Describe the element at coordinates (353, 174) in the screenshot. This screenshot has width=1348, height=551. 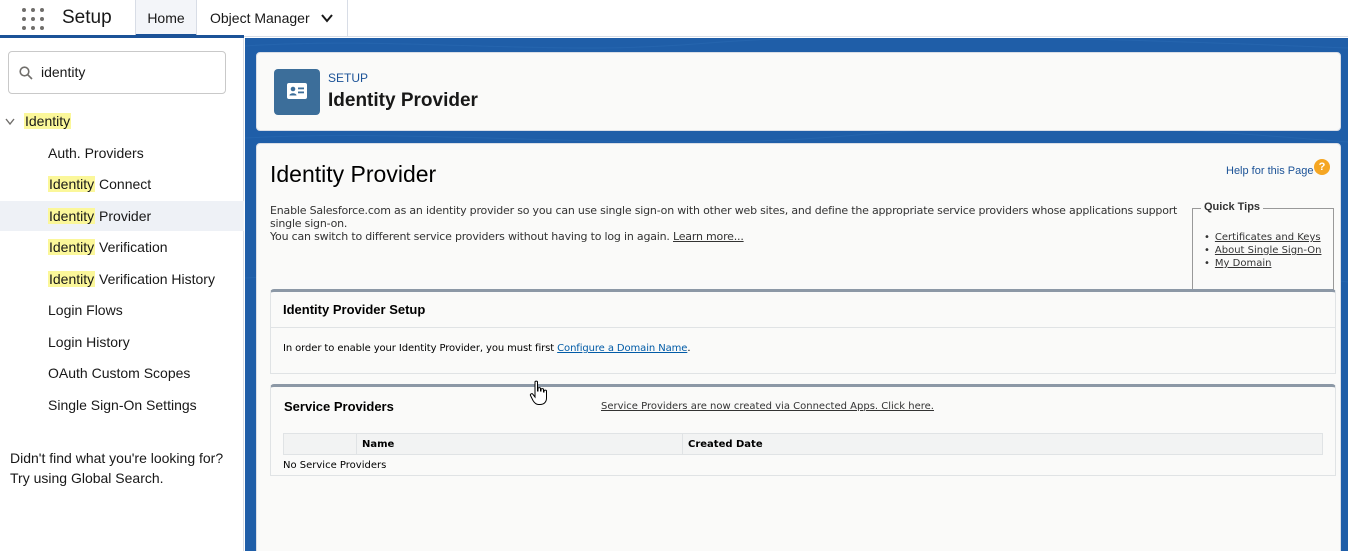
I see `page-title: Identity Provider` at that location.